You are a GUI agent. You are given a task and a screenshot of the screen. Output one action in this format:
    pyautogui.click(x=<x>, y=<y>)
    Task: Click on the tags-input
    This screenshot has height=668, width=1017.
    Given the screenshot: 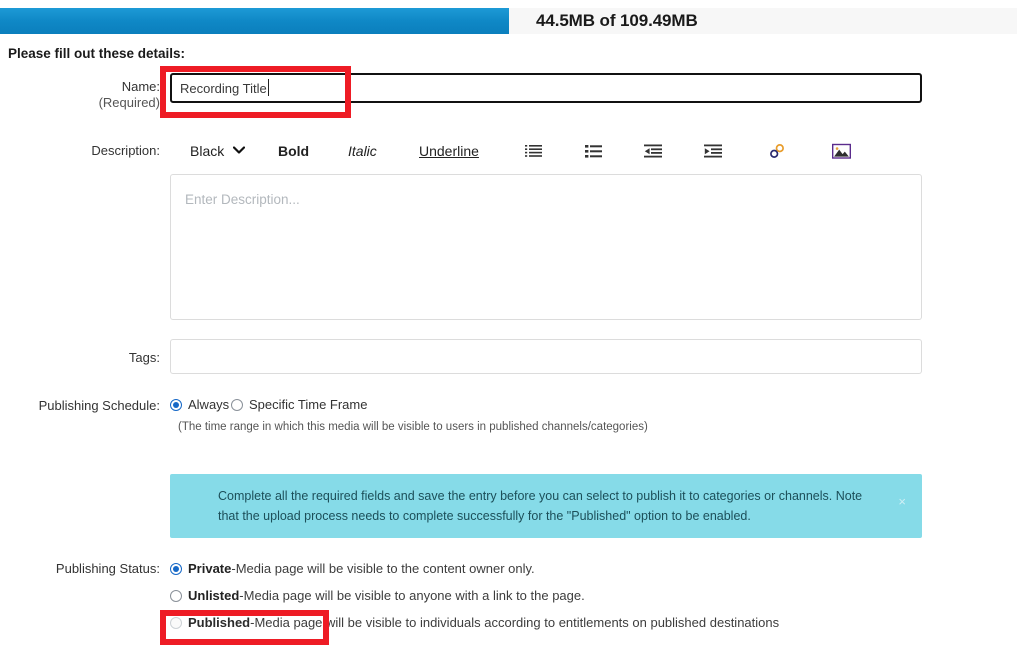 What is the action you would take?
    pyautogui.click(x=546, y=356)
    